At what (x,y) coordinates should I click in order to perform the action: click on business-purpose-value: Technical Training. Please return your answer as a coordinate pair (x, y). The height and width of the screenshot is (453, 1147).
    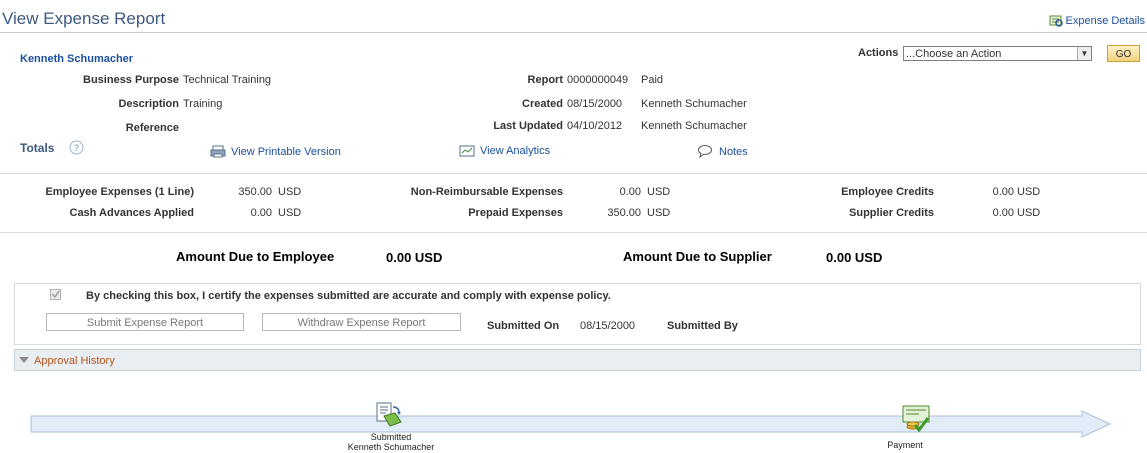
    Looking at the image, I should click on (227, 80).